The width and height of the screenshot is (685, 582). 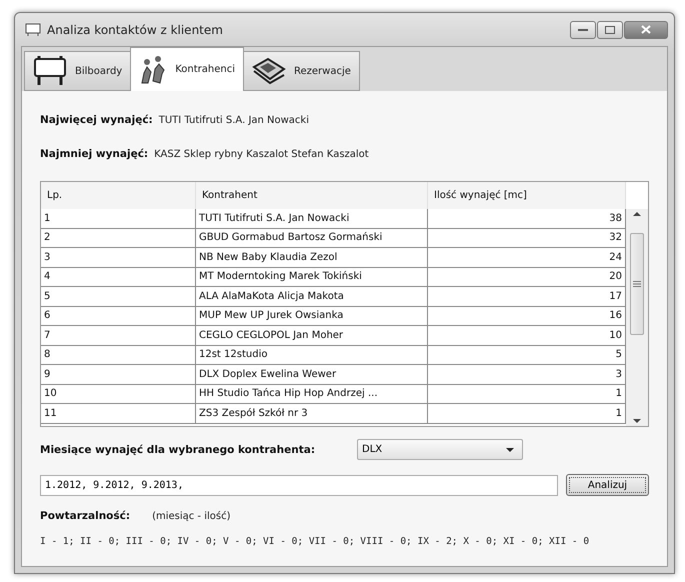 I want to click on table-cell: GBUD Gormabud Bartosz Gormański, so click(x=312, y=238).